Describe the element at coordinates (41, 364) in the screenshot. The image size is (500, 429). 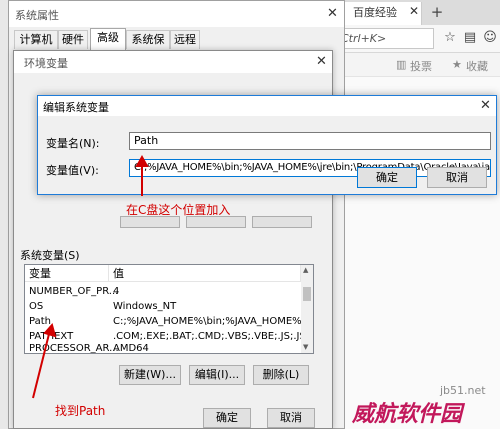
I see `arrow-to-path-row` at that location.